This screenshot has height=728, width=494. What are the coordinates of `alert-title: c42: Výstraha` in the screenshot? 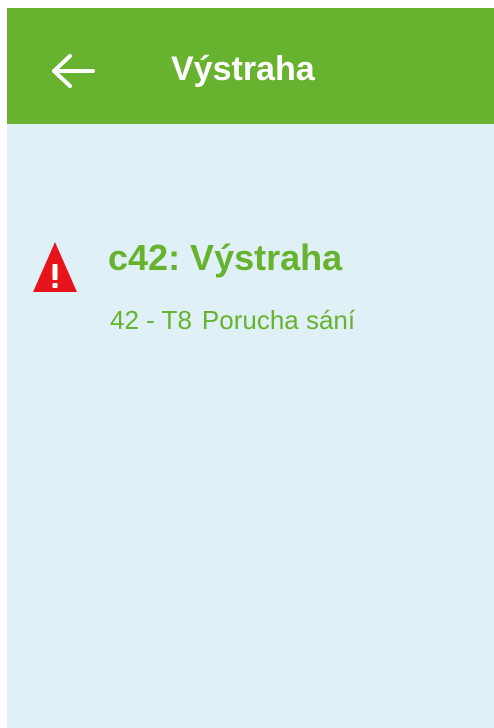 It's located at (225, 257).